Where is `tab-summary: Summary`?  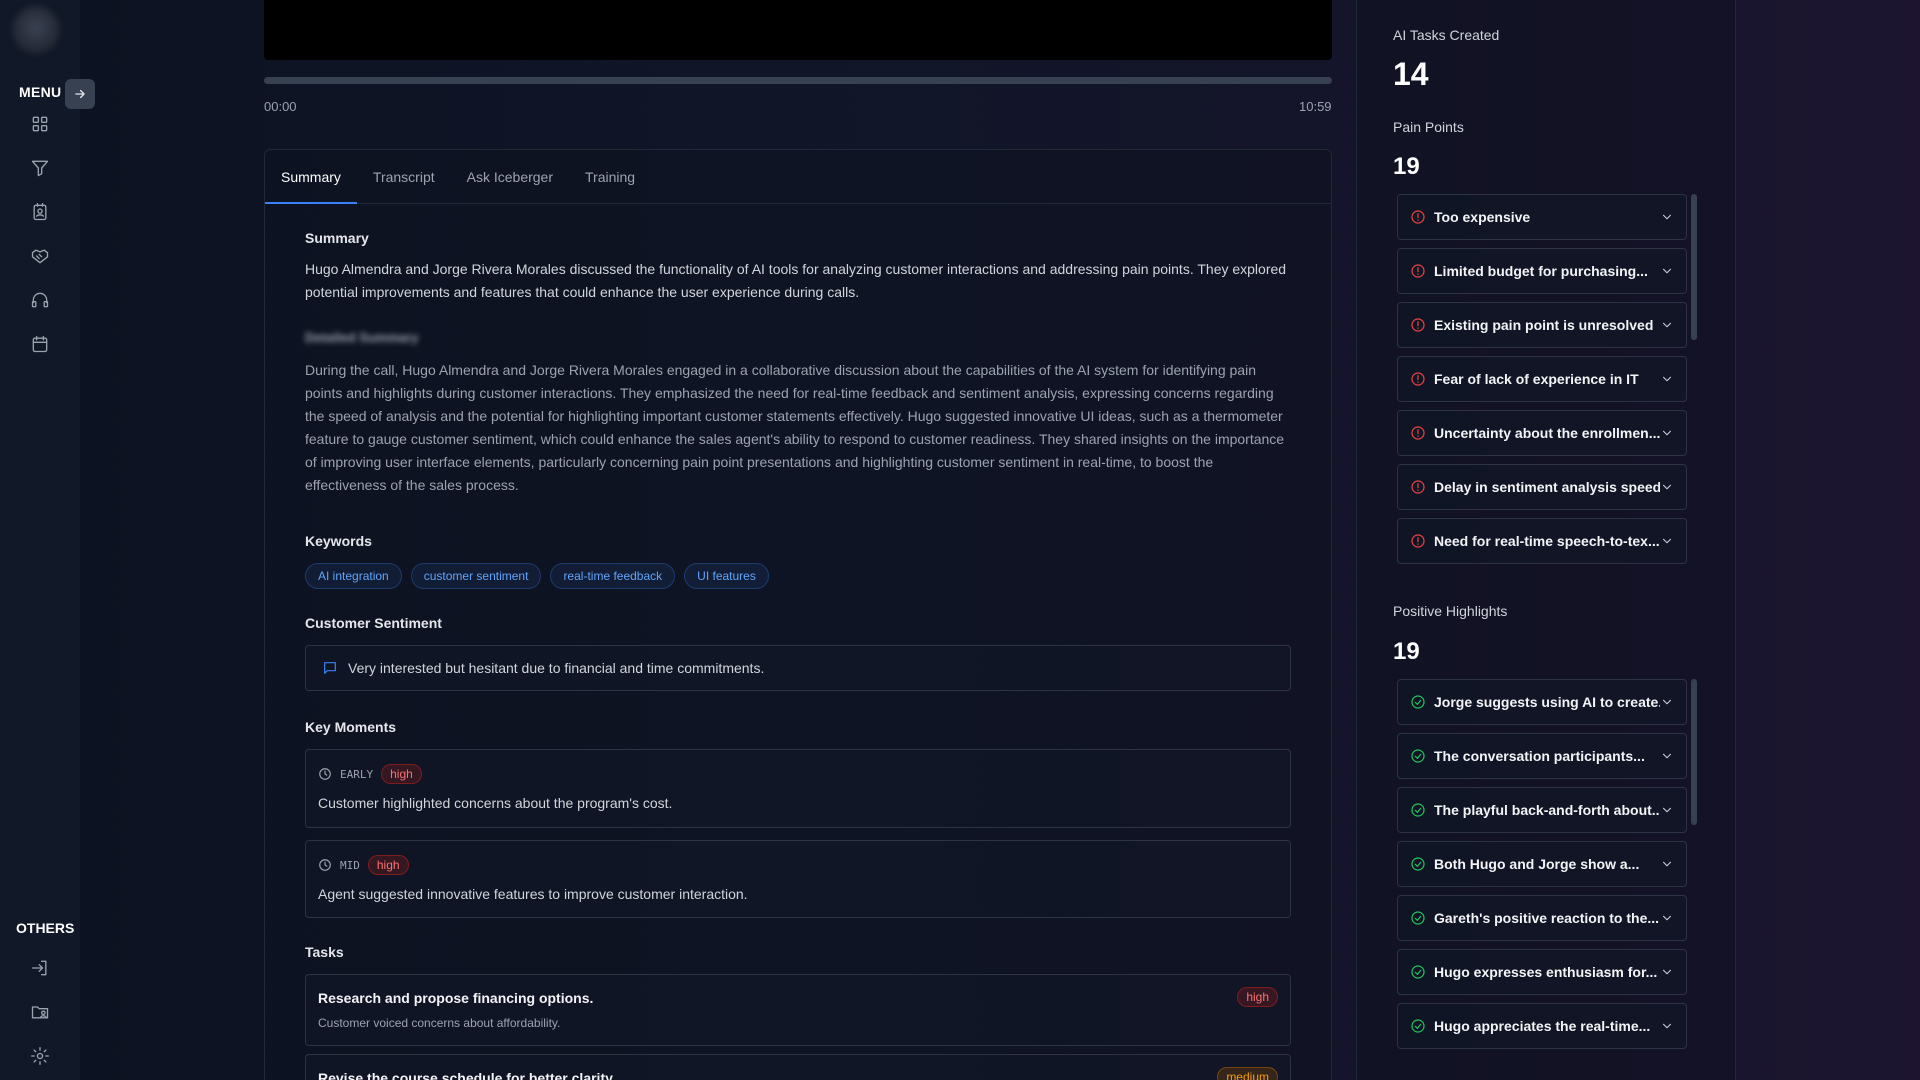
tab-summary: Summary is located at coordinates (311, 177).